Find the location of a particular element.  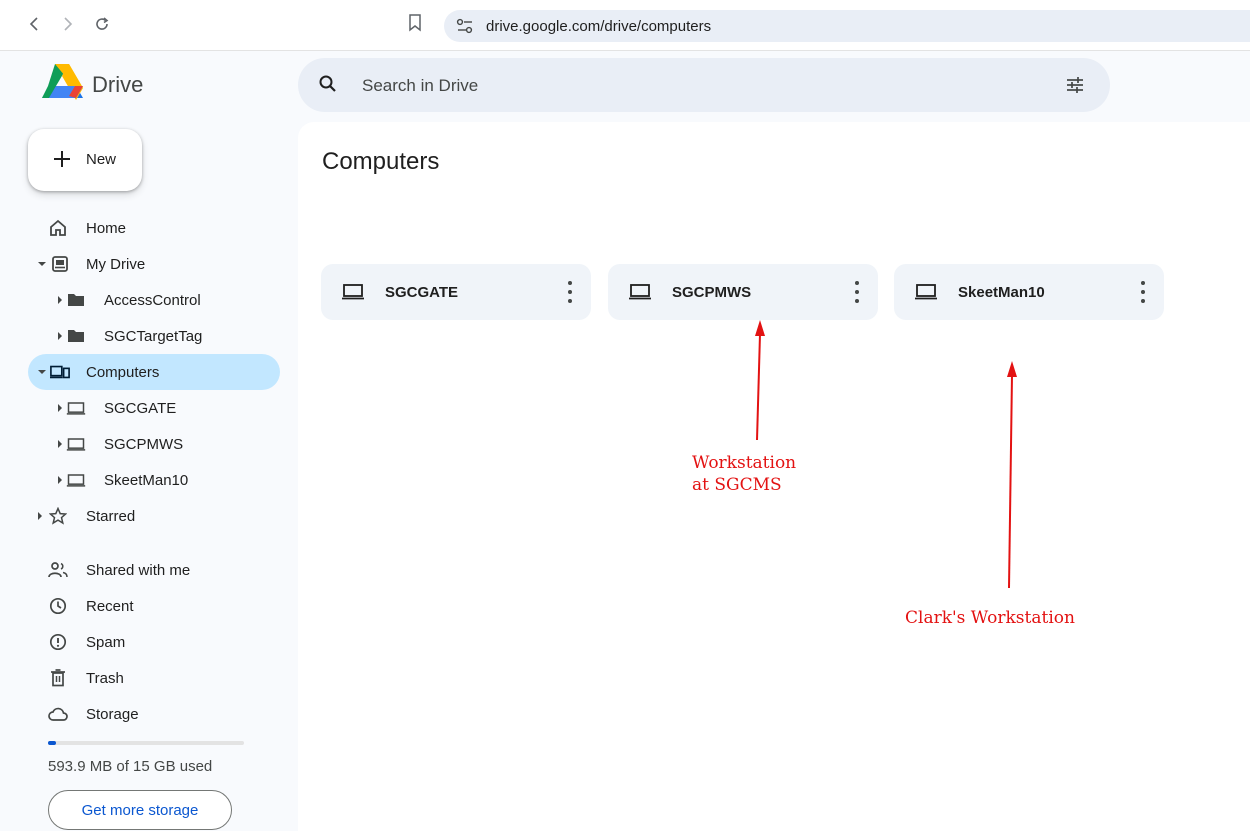

sidebar-item-storage: Storage is located at coordinates (154, 714).